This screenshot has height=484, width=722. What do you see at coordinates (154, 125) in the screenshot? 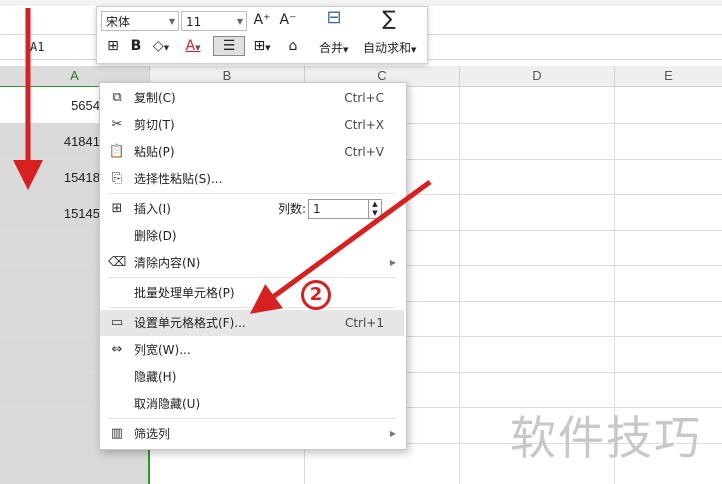
I see `menu-item-label: 剪切(T)` at bounding box center [154, 125].